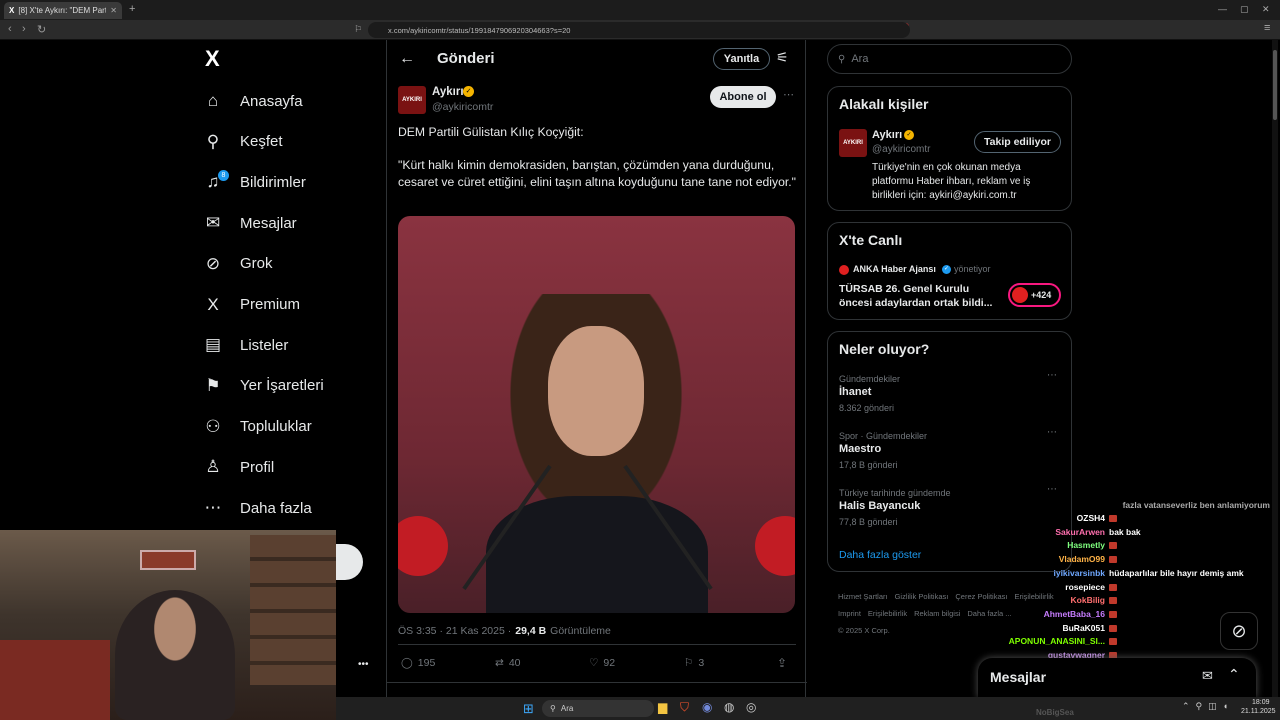  What do you see at coordinates (261, 386) in the screenshot?
I see `nav-item-yer-i-şaretleri: ⚑ Yer İşaretleri` at bounding box center [261, 386].